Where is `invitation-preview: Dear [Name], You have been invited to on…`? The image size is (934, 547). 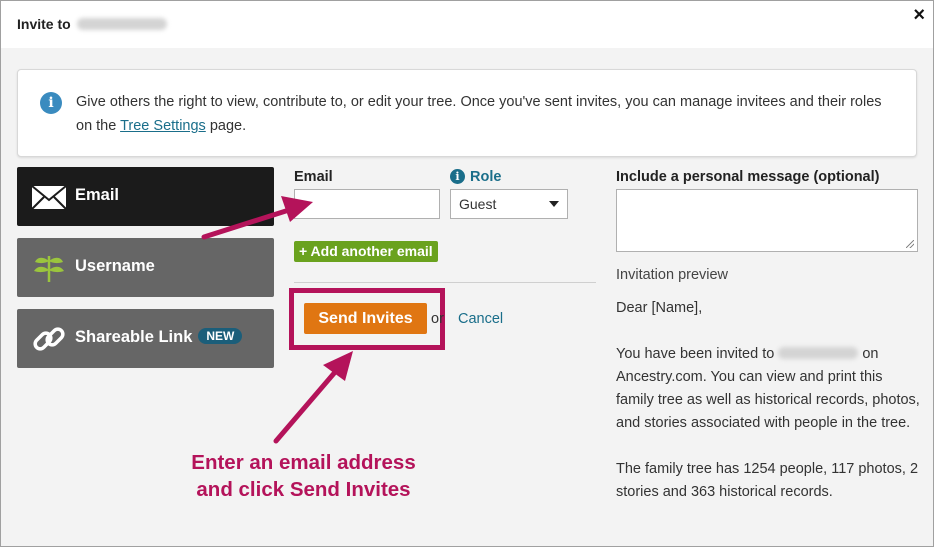
invitation-preview: Dear [Name], You have been invited to on… is located at coordinates (768, 412).